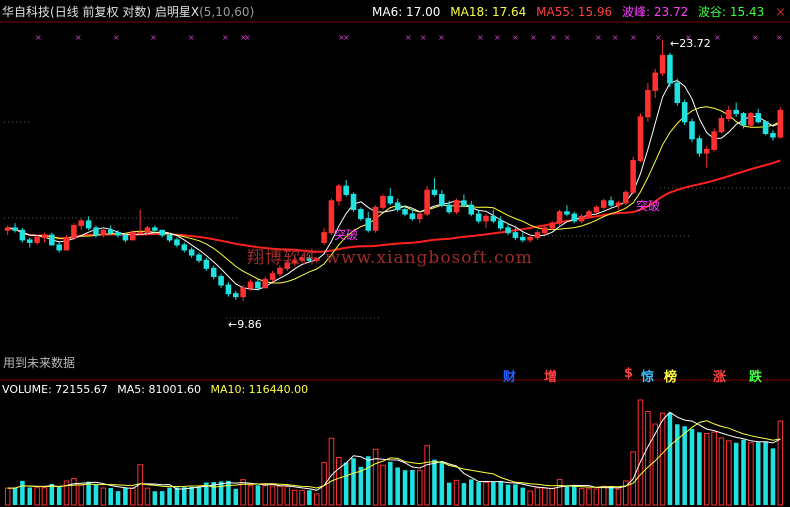  Describe the element at coordinates (551, 377) in the screenshot. I see `signal-zeng: 增` at that location.